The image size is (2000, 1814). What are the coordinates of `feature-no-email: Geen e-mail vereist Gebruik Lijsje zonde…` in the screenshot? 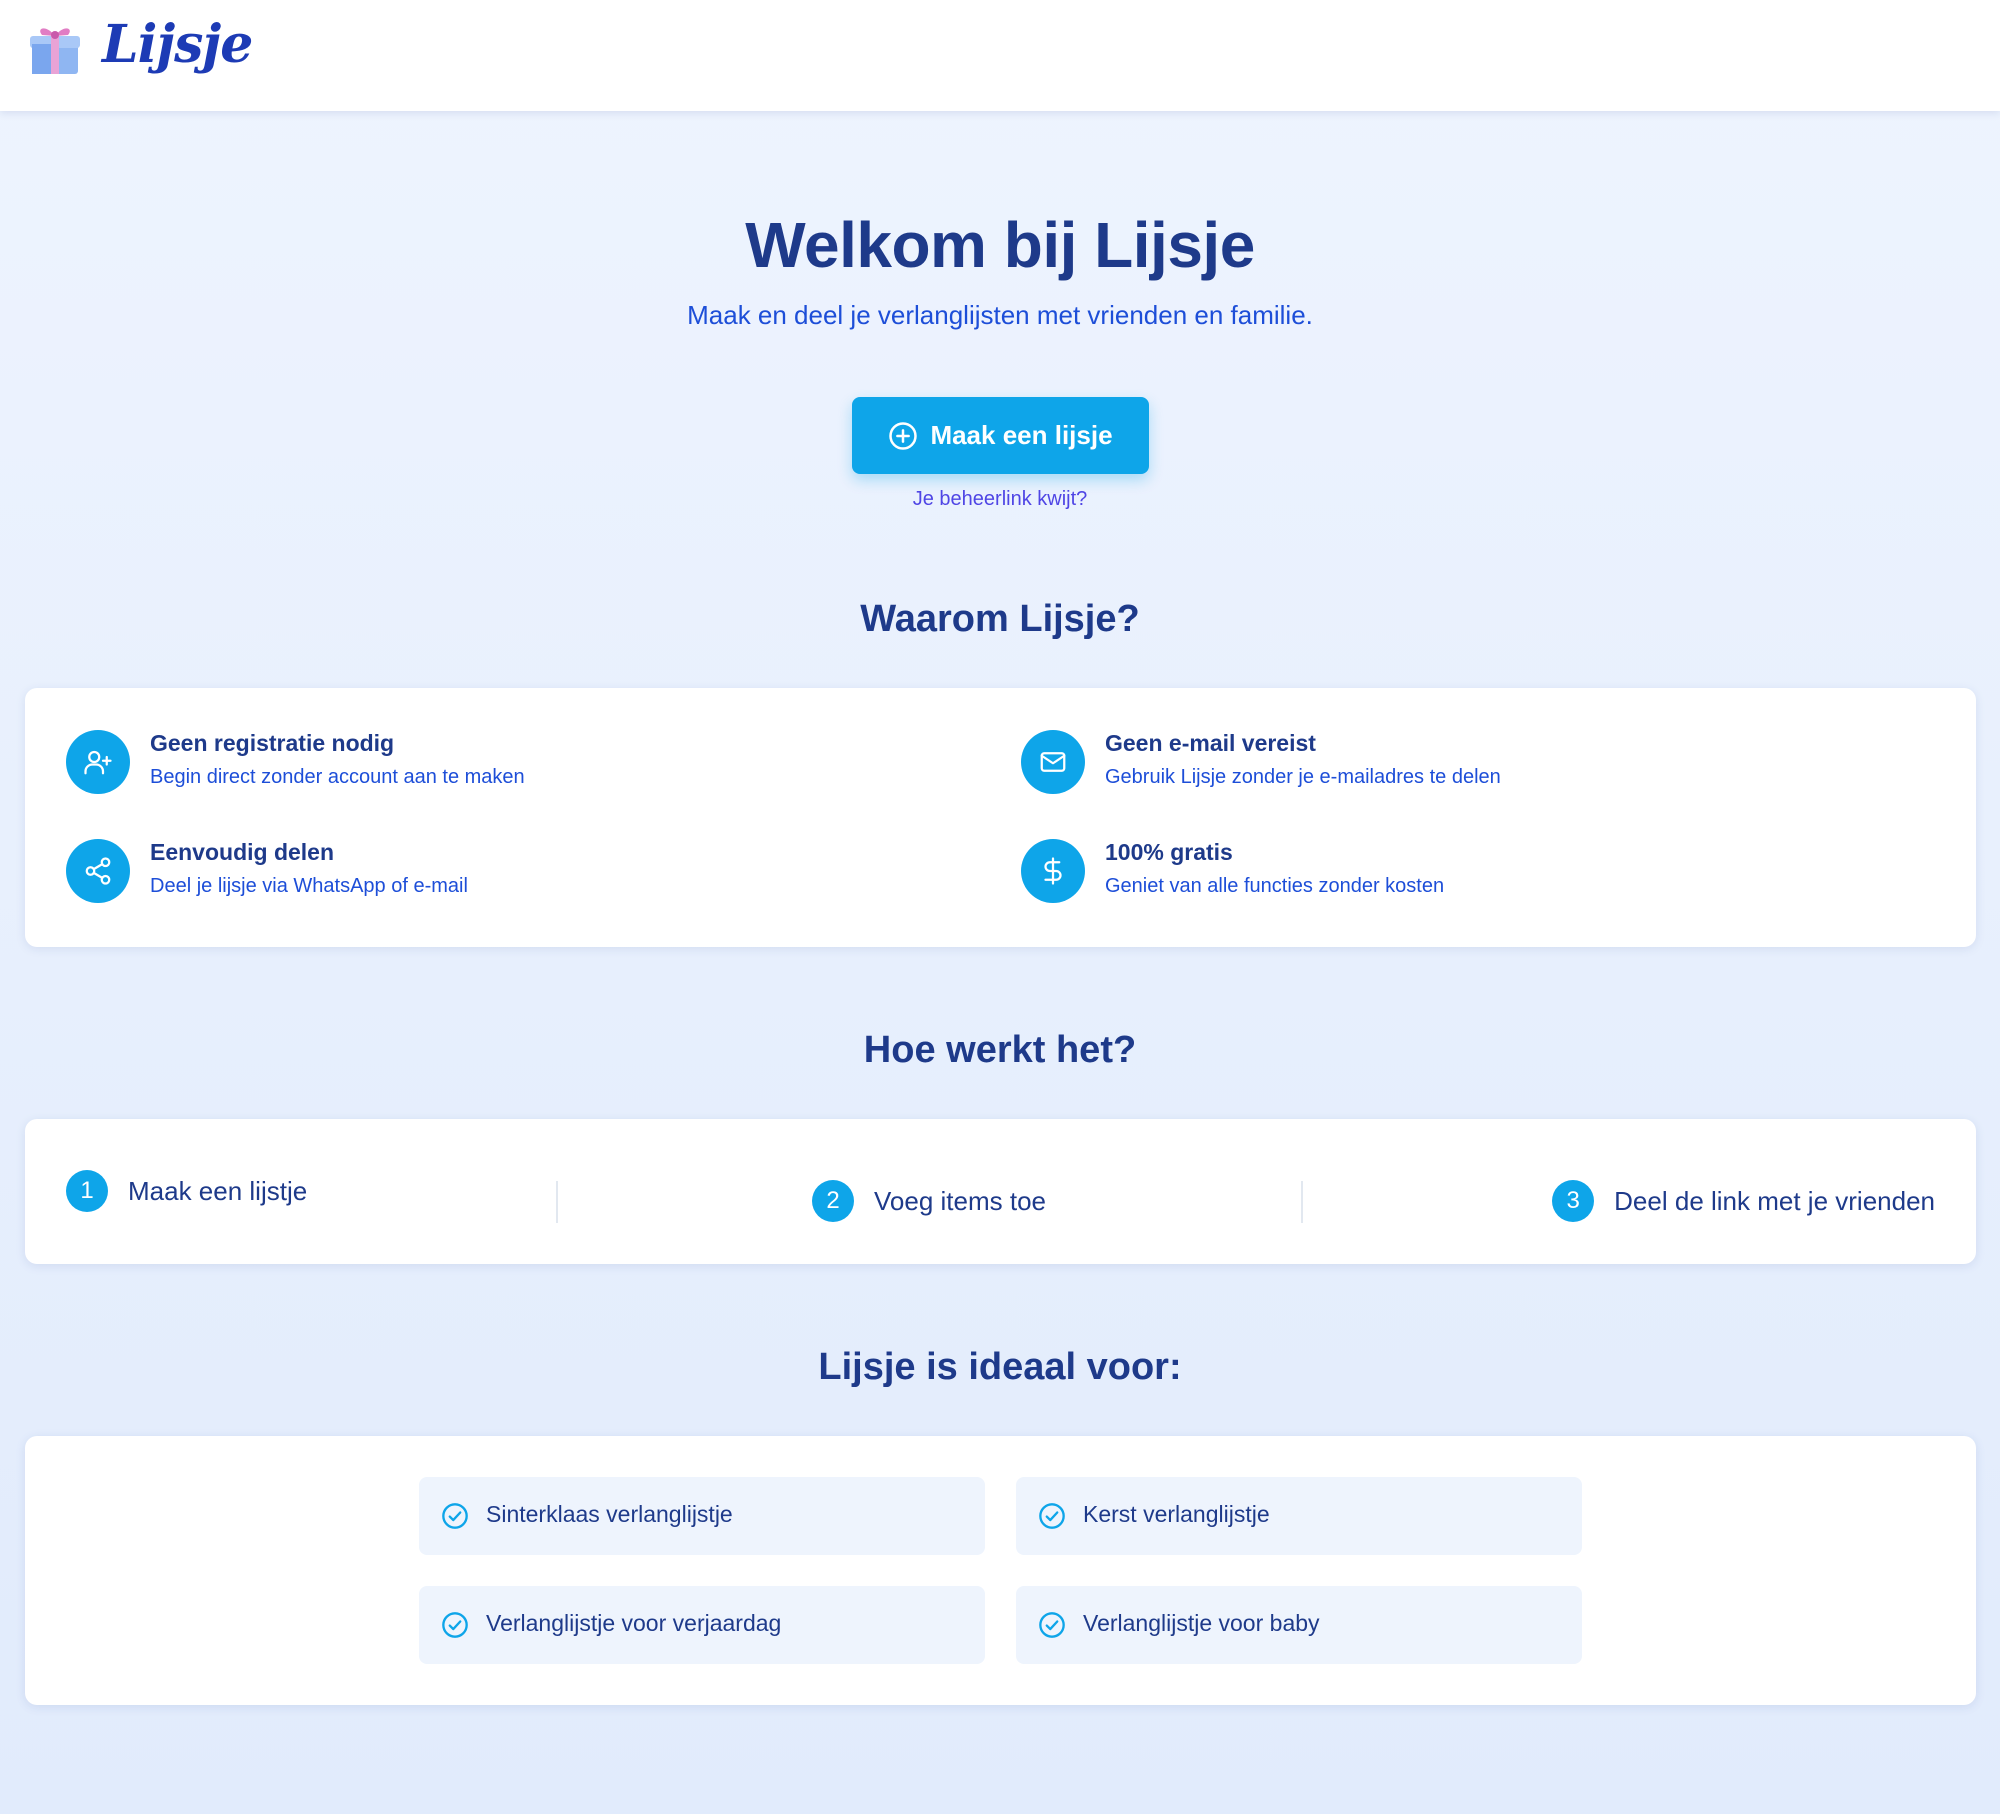 It's located at (1471, 762).